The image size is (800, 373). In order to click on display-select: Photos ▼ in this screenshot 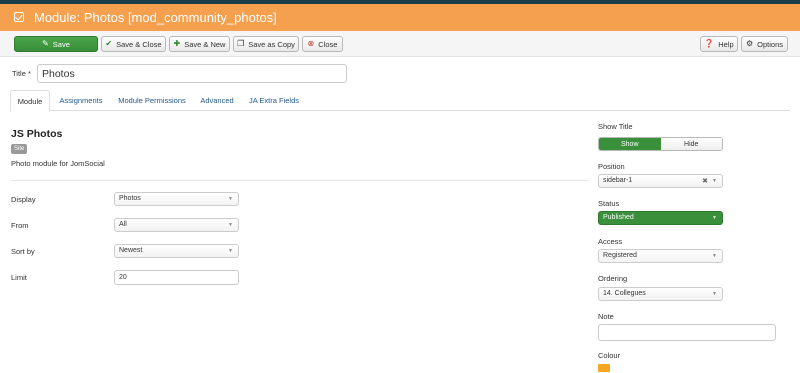, I will do `click(176, 199)`.